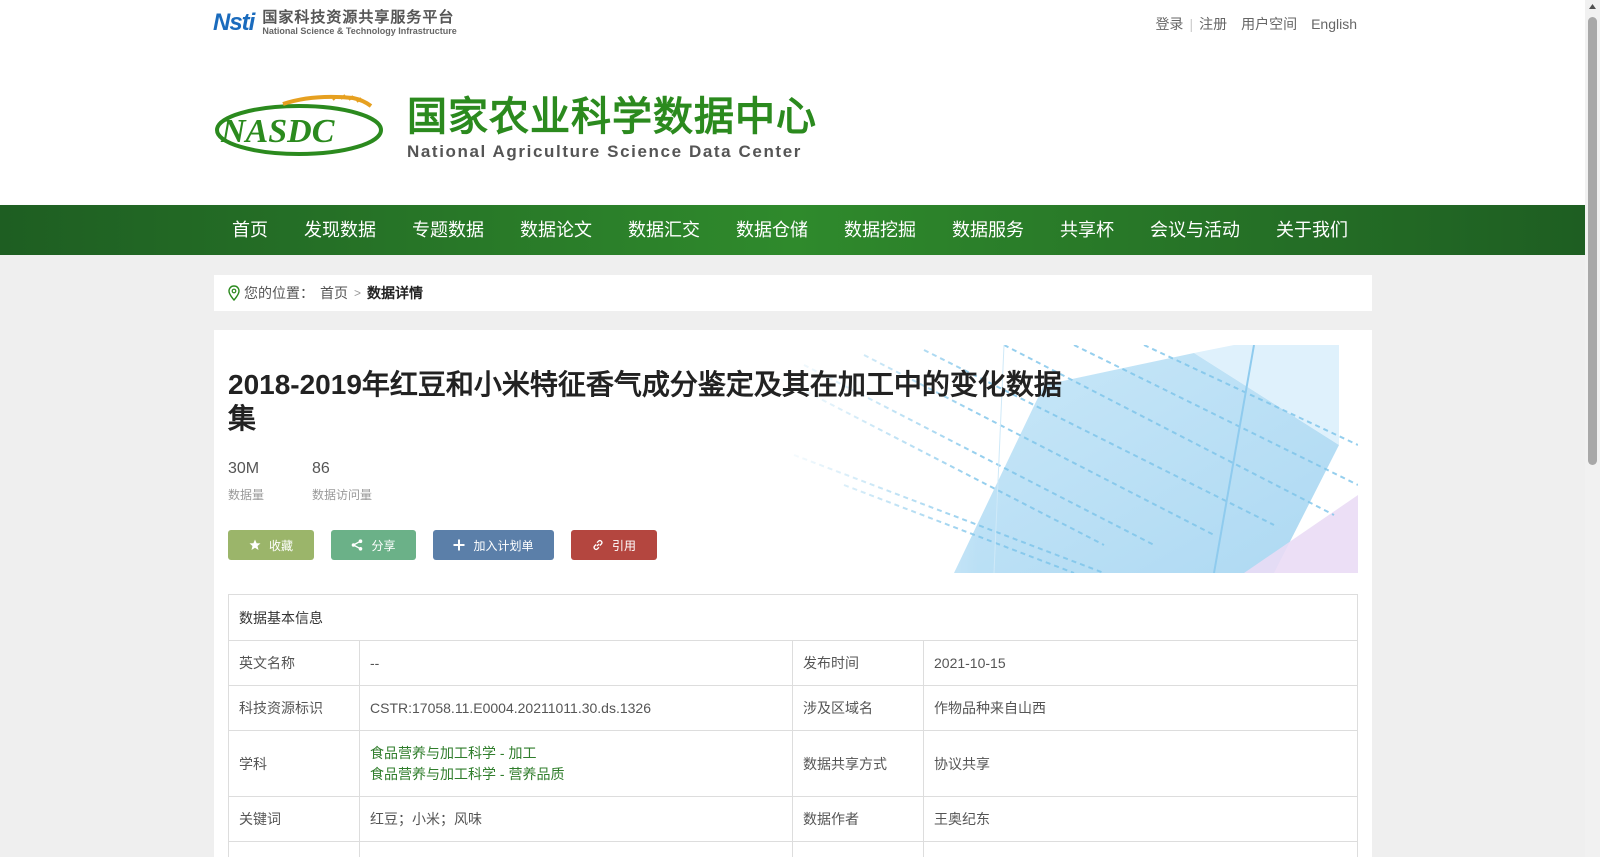 The image size is (1600, 857). What do you see at coordinates (623, 545) in the screenshot?
I see `cite-label: 引用` at bounding box center [623, 545].